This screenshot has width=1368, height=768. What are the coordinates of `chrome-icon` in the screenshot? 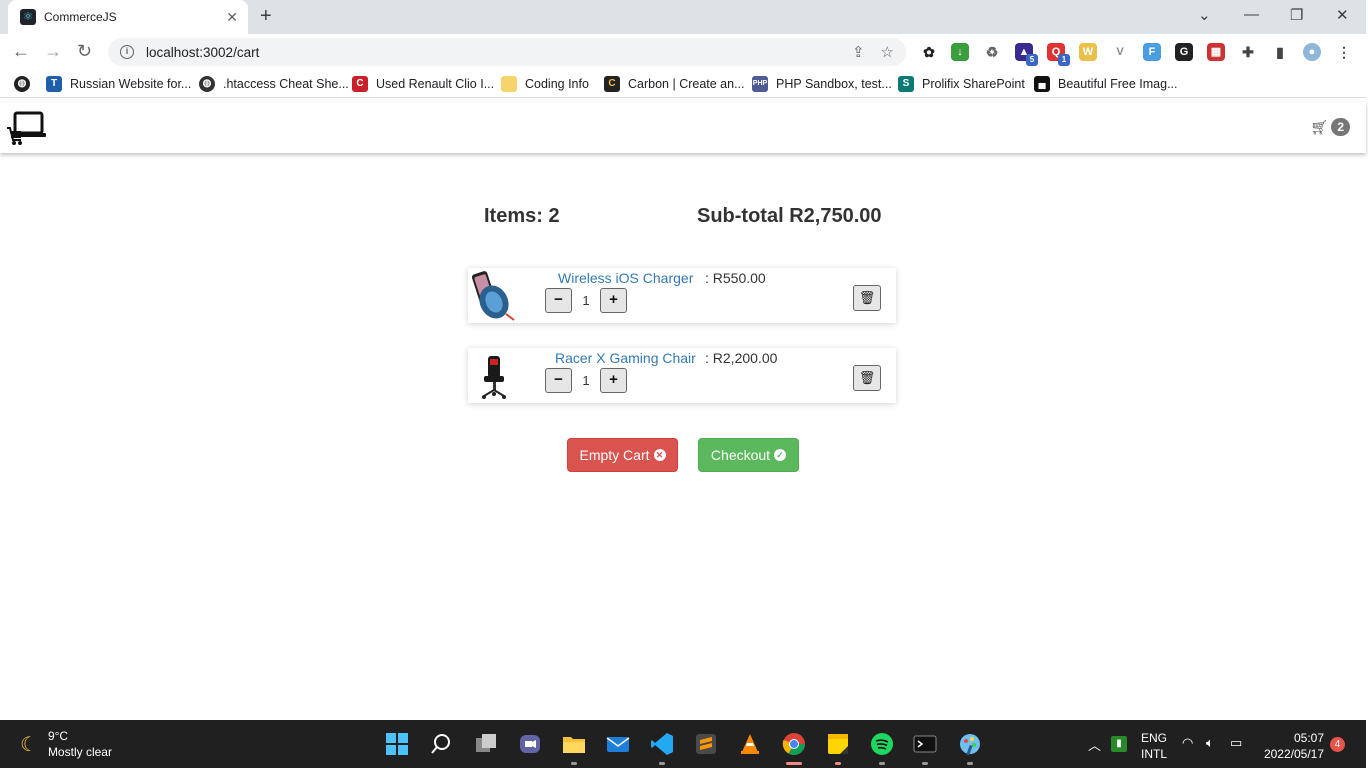 It's located at (794, 744).